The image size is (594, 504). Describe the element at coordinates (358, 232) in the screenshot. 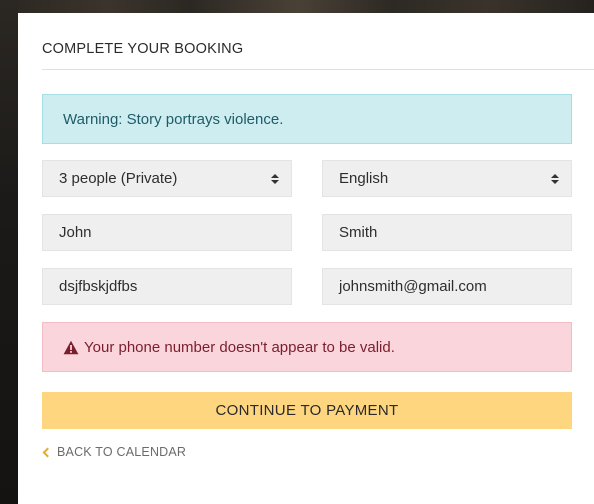

I see `last-name-value: Smith` at that location.